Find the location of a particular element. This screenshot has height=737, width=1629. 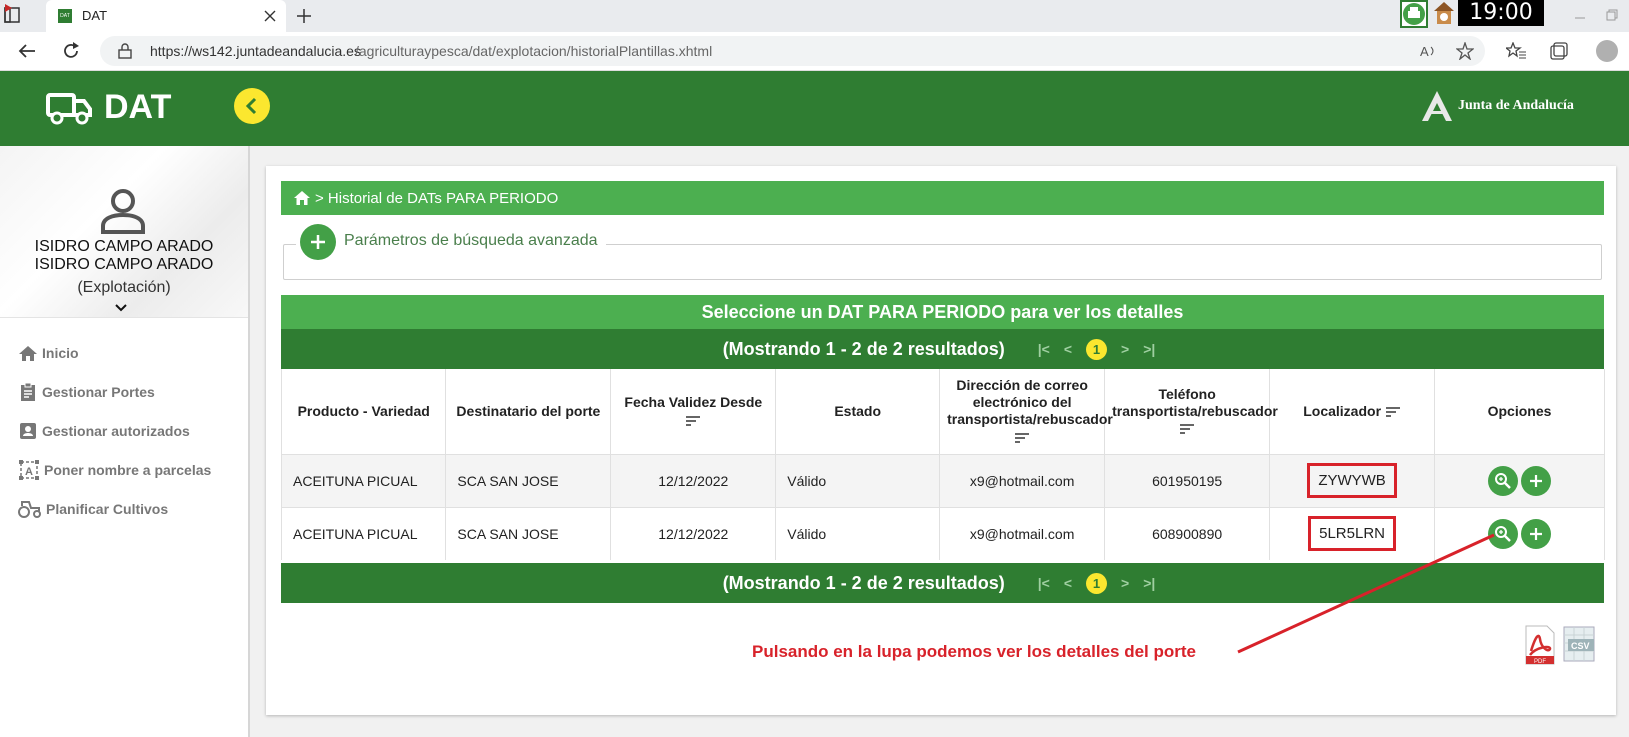

url-host: https://ws142.juntadeandalucia.es is located at coordinates (255, 51).